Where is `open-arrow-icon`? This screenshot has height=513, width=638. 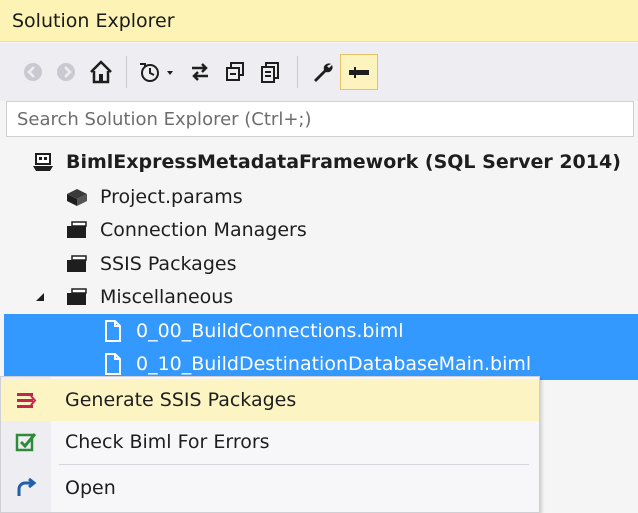
open-arrow-icon is located at coordinates (26, 488).